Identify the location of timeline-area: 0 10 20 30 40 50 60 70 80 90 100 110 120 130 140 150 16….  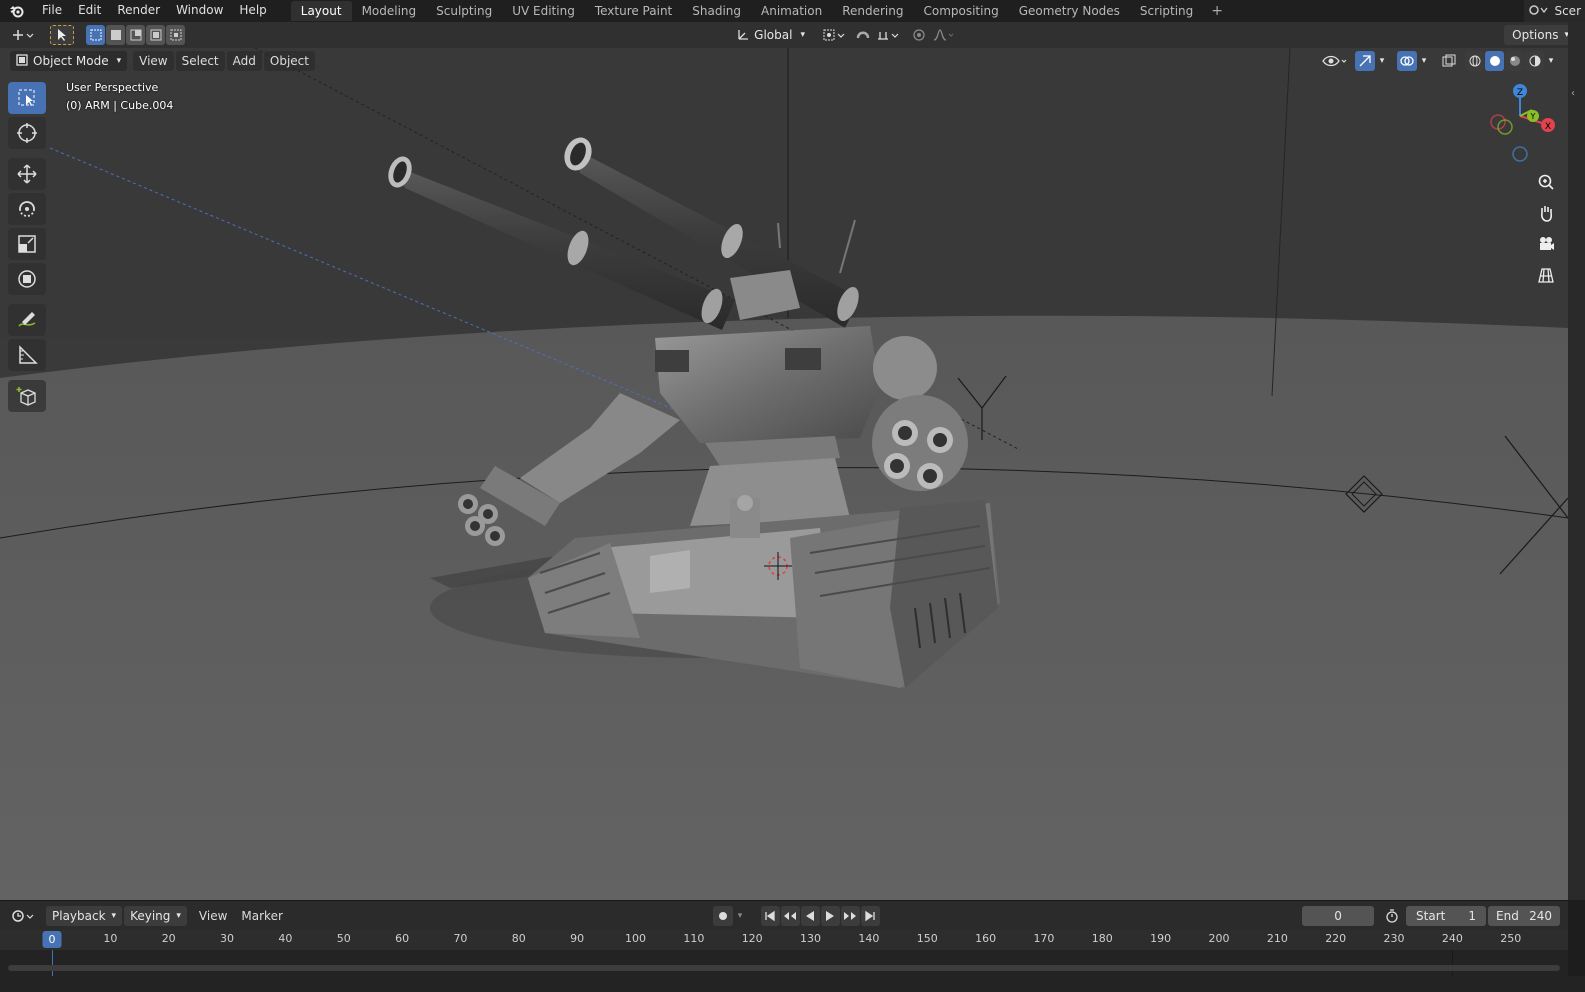
(784, 953).